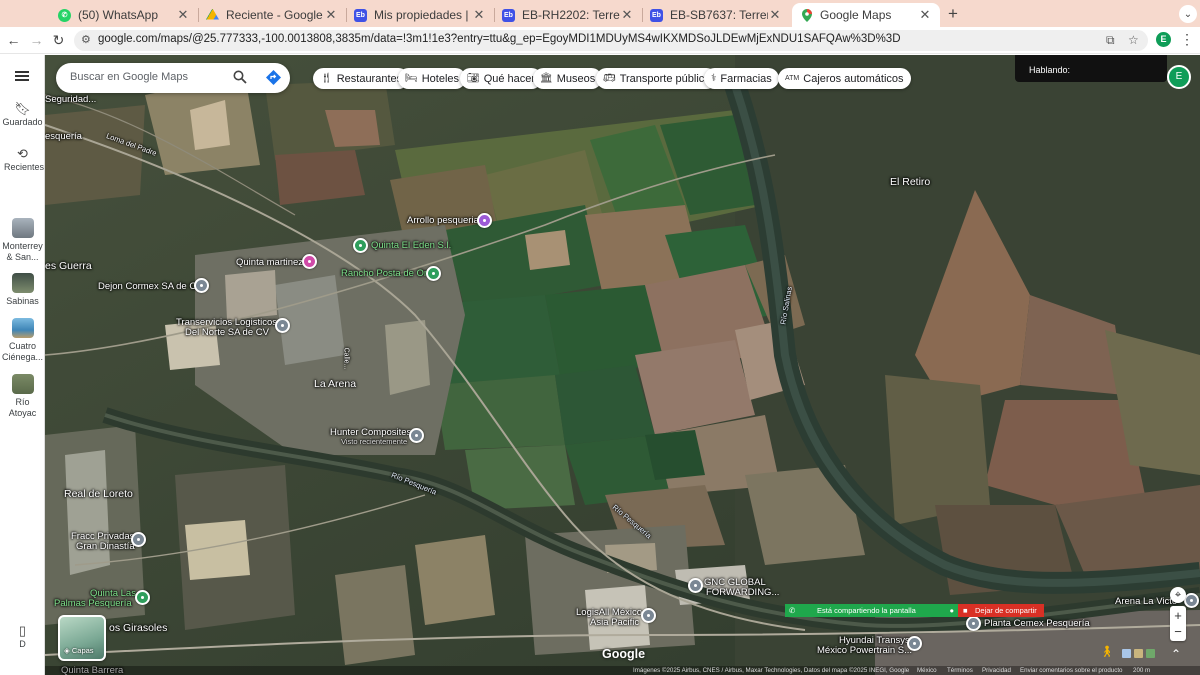 The image size is (1200, 675). I want to click on tab-search-button: ⌄, so click(1188, 14).